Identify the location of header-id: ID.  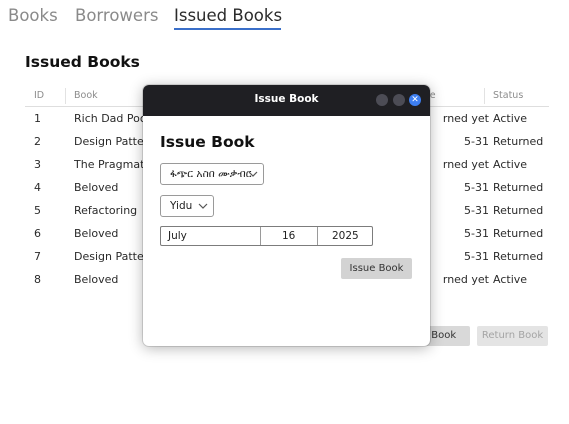
(49, 95).